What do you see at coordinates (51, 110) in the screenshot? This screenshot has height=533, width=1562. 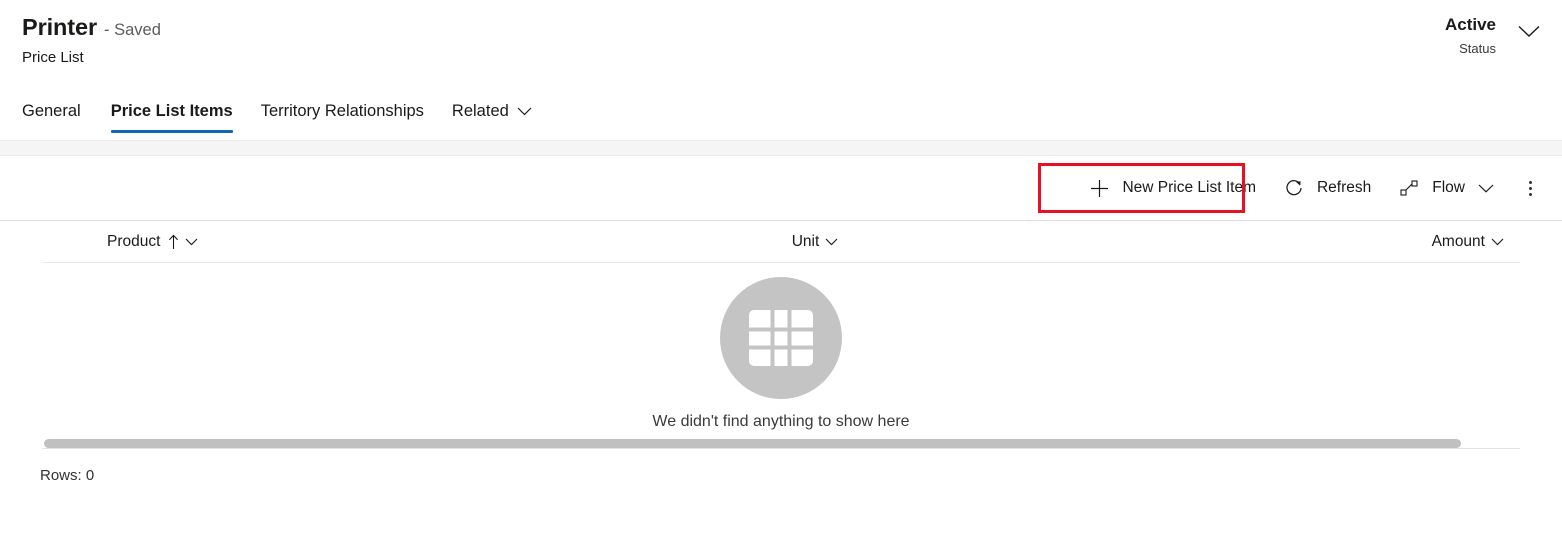 I see `tab-general-label: General` at bounding box center [51, 110].